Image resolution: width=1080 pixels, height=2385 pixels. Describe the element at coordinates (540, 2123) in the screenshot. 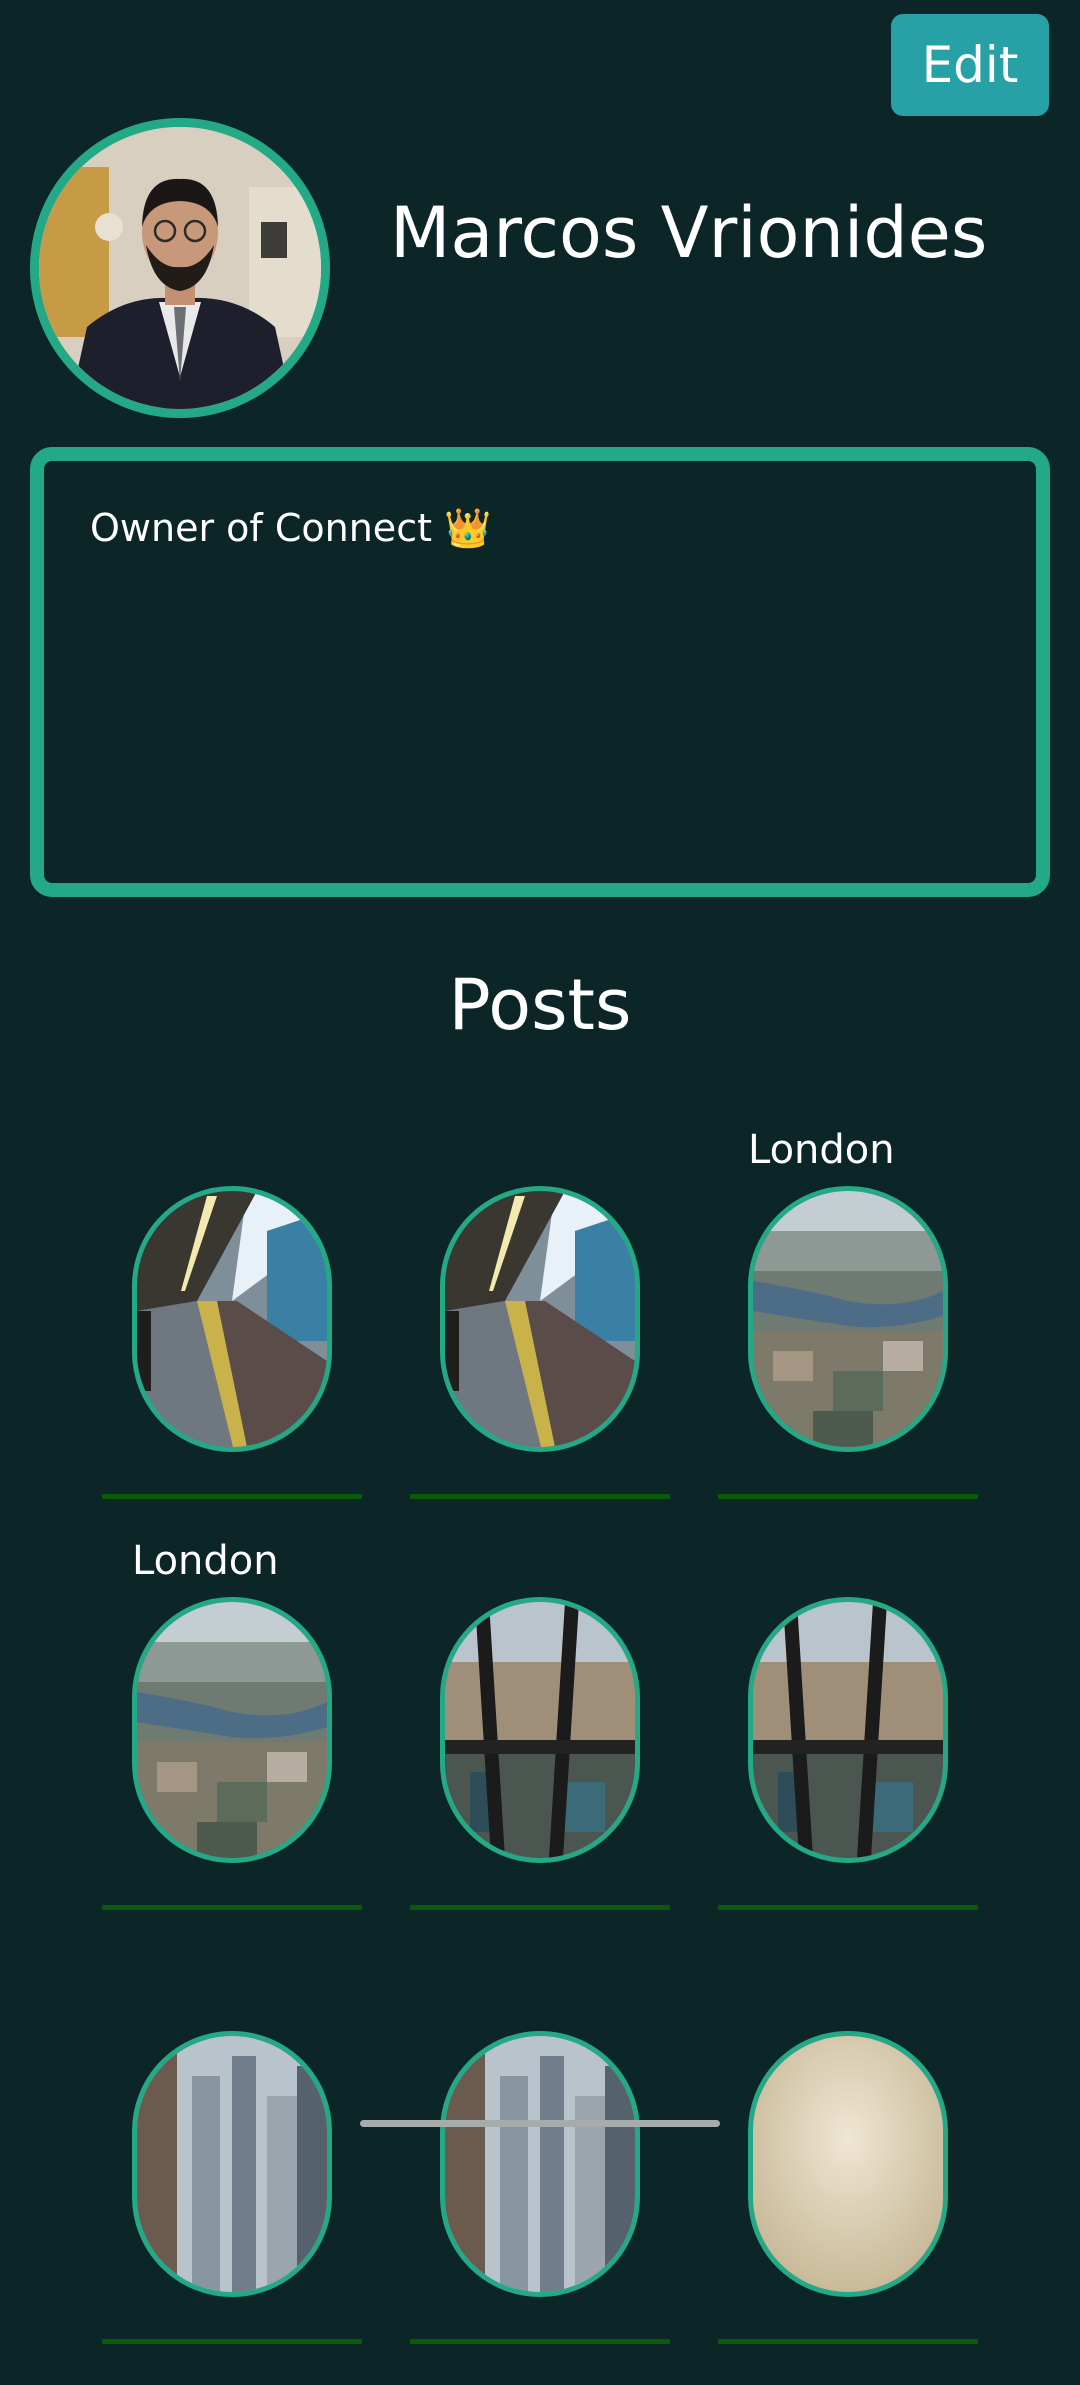

I see `home-indicator` at that location.